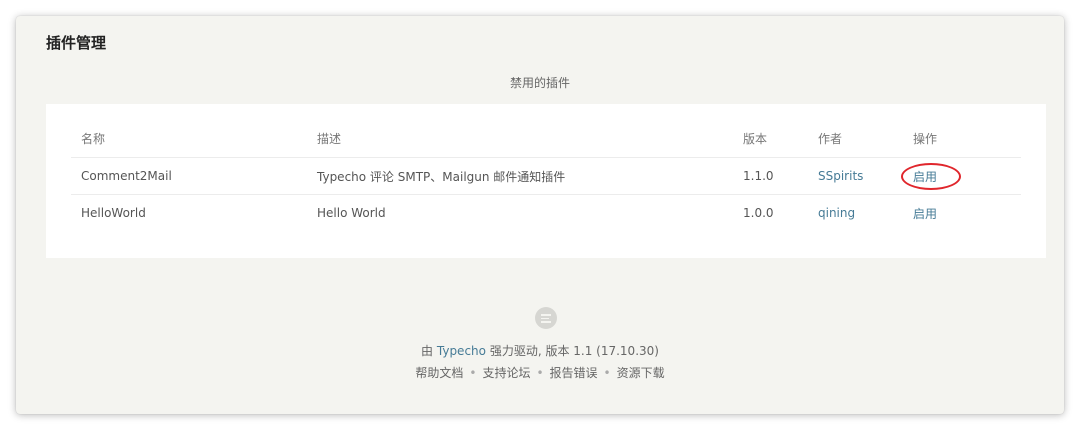 This screenshot has height=431, width=1080. I want to click on column-header-author: 作者, so click(855, 139).